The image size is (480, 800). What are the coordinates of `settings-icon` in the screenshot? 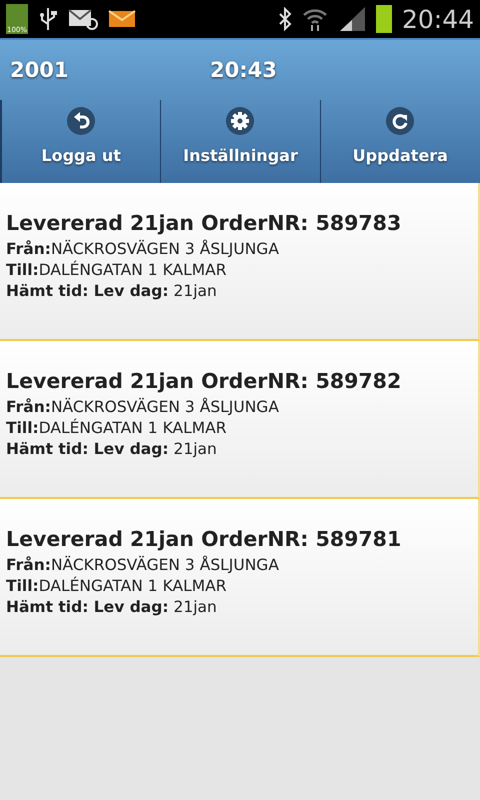 It's located at (240, 121).